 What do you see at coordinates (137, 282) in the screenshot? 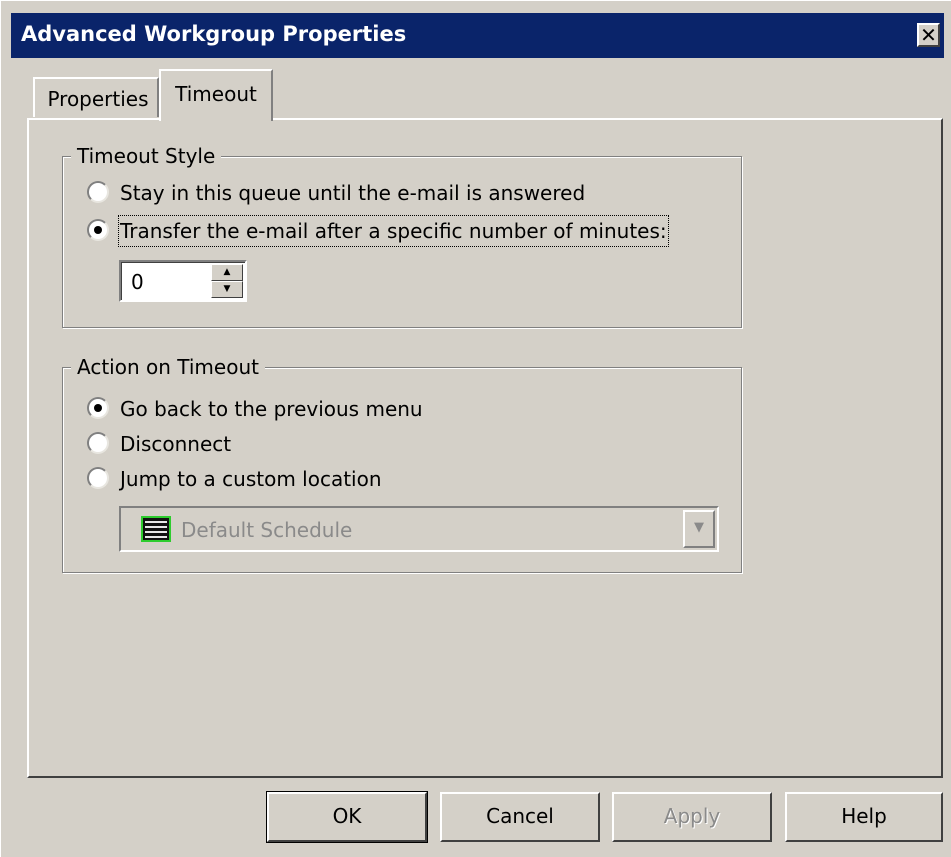
I see `minutes-input: 0` at bounding box center [137, 282].